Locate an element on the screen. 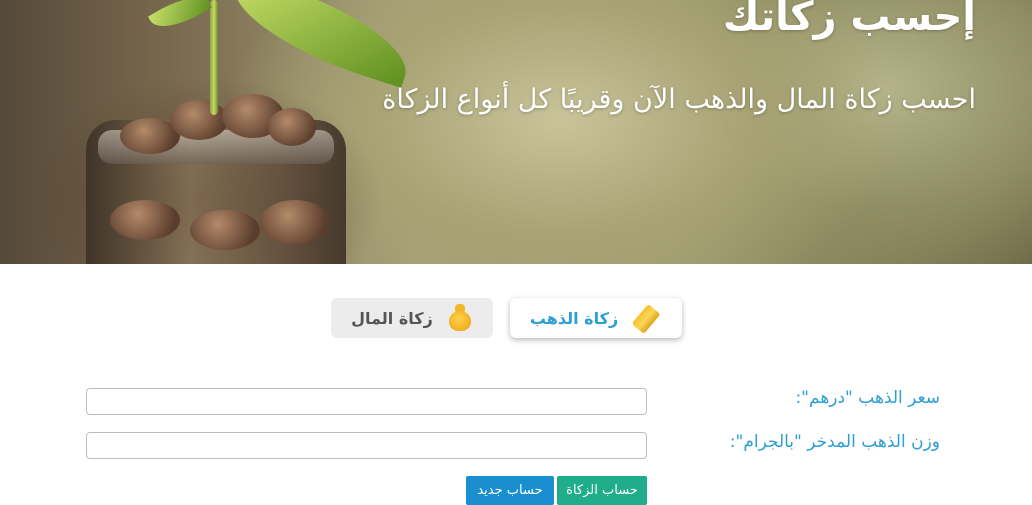 Image resolution: width=1032 pixels, height=505 pixels. tab-gold-zakat: زكاة الذهب is located at coordinates (596, 318).